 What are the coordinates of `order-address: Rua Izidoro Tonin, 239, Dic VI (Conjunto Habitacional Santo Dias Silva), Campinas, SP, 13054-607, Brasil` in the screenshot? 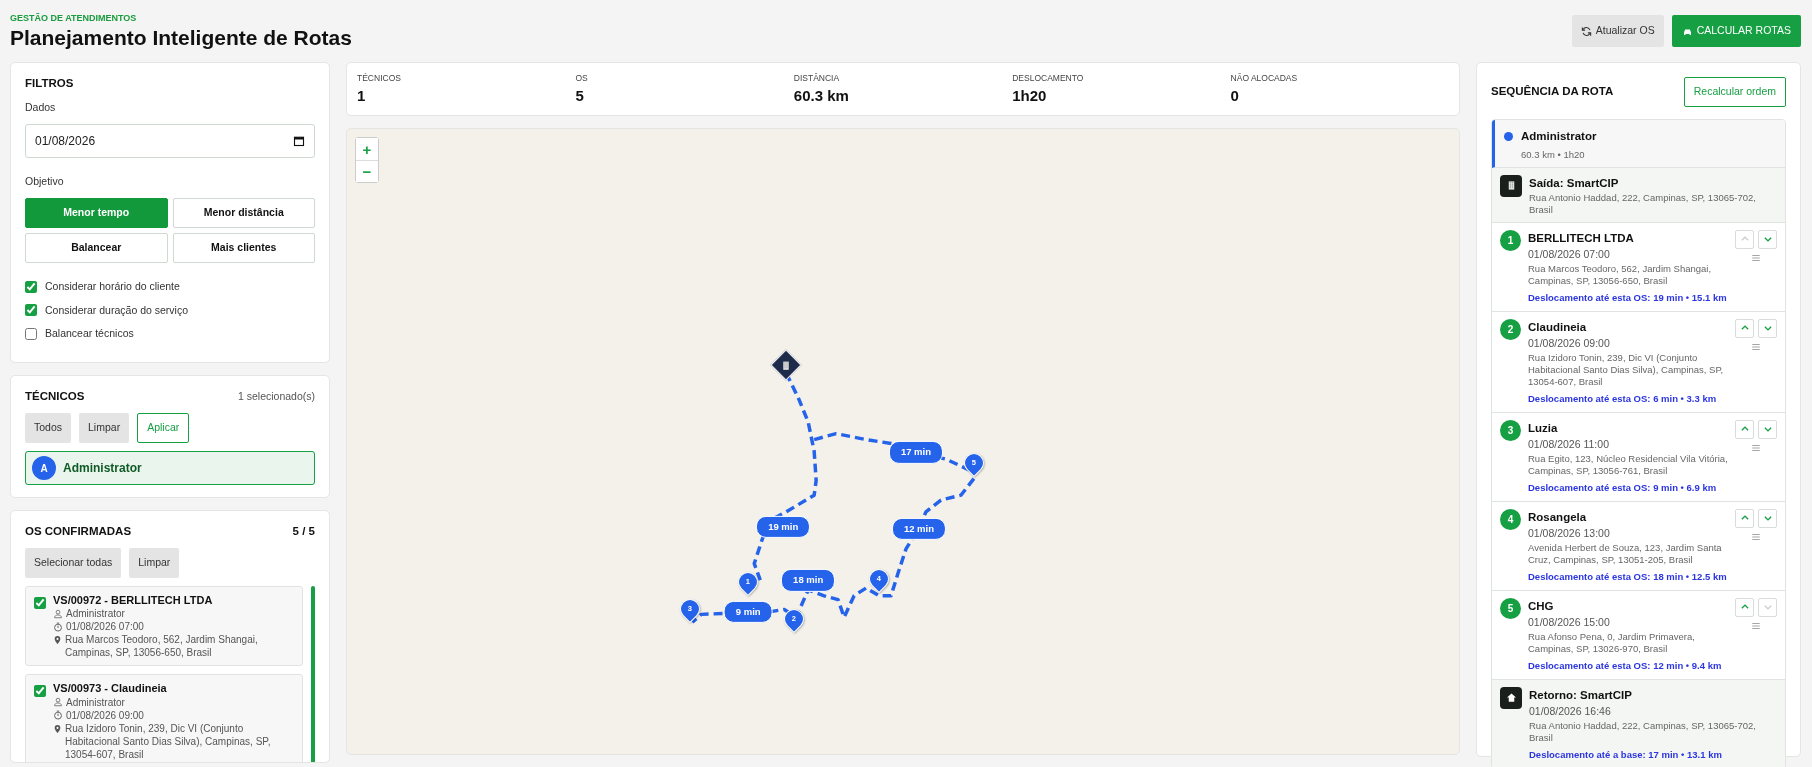 It's located at (168, 741).